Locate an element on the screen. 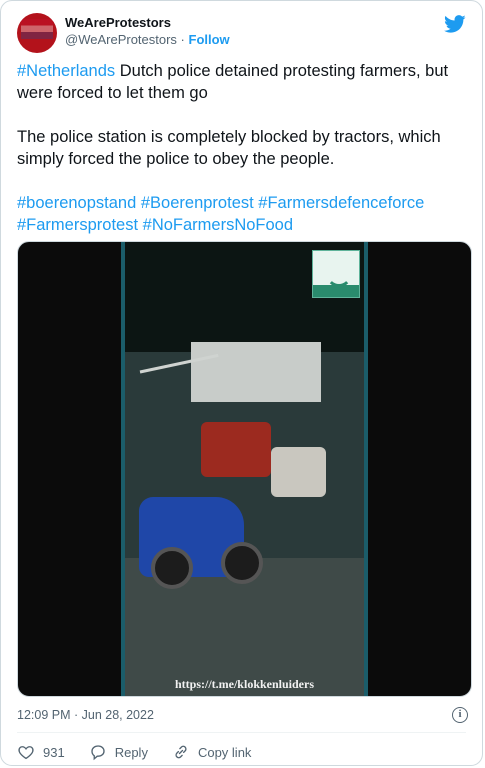 This screenshot has height=768, width=485. copy-link-button: Copy link is located at coordinates (211, 752).